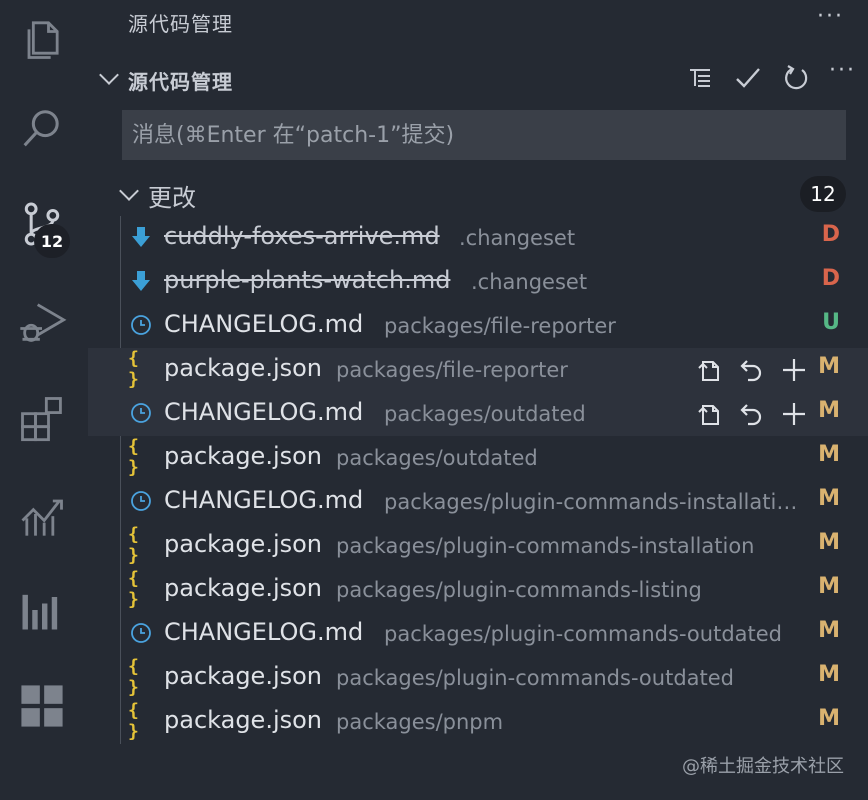 Image resolution: width=868 pixels, height=800 pixels. What do you see at coordinates (42, 610) in the screenshot?
I see `bar-chart-icon` at bounding box center [42, 610].